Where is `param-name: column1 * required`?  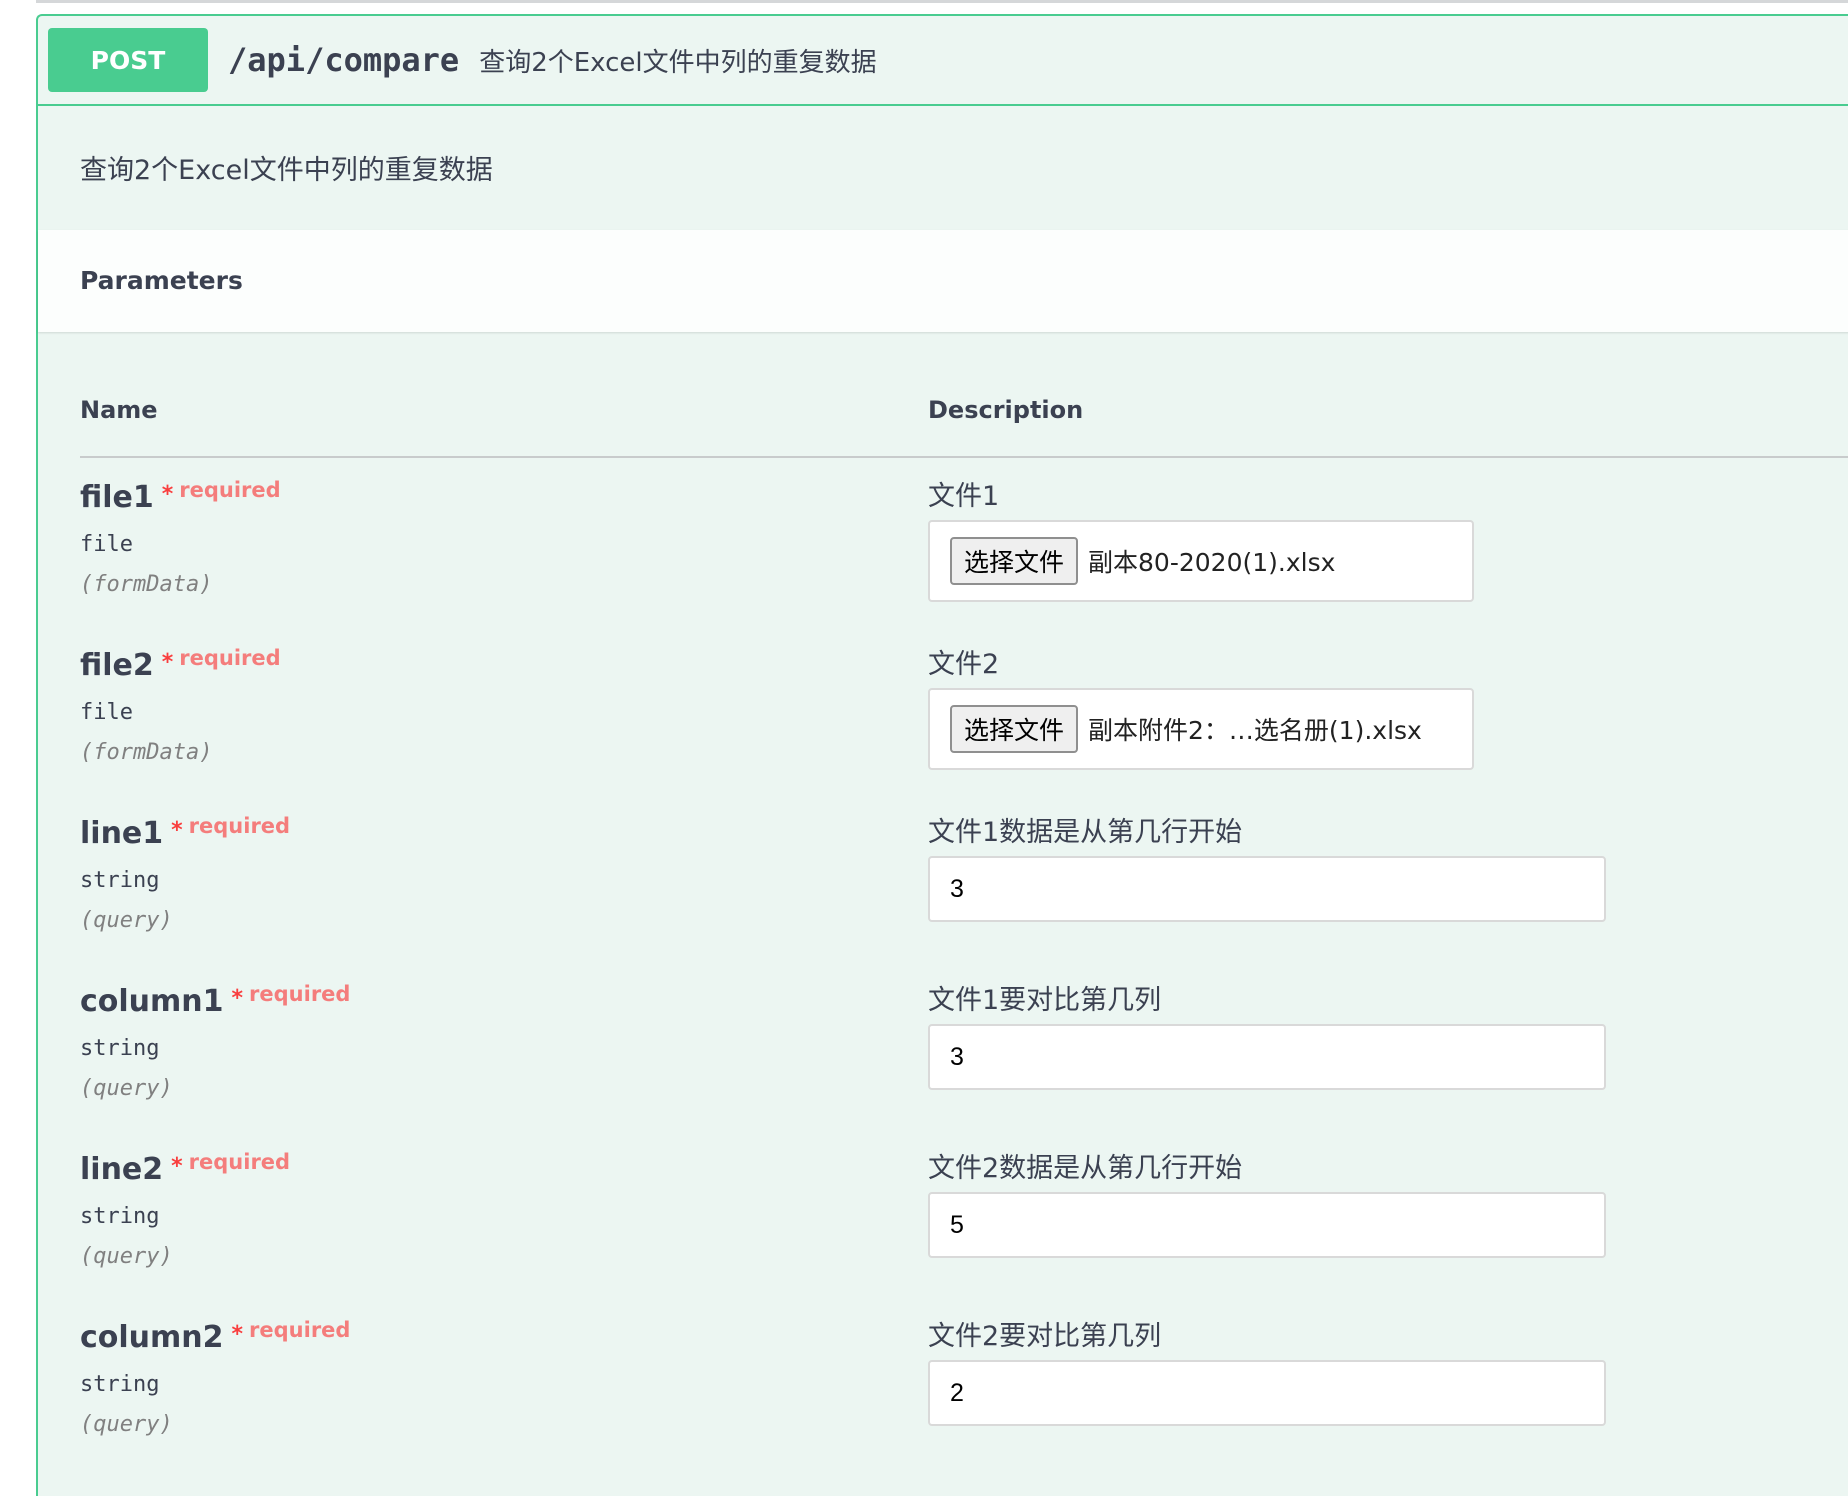 param-name: column1 * required is located at coordinates (215, 1000).